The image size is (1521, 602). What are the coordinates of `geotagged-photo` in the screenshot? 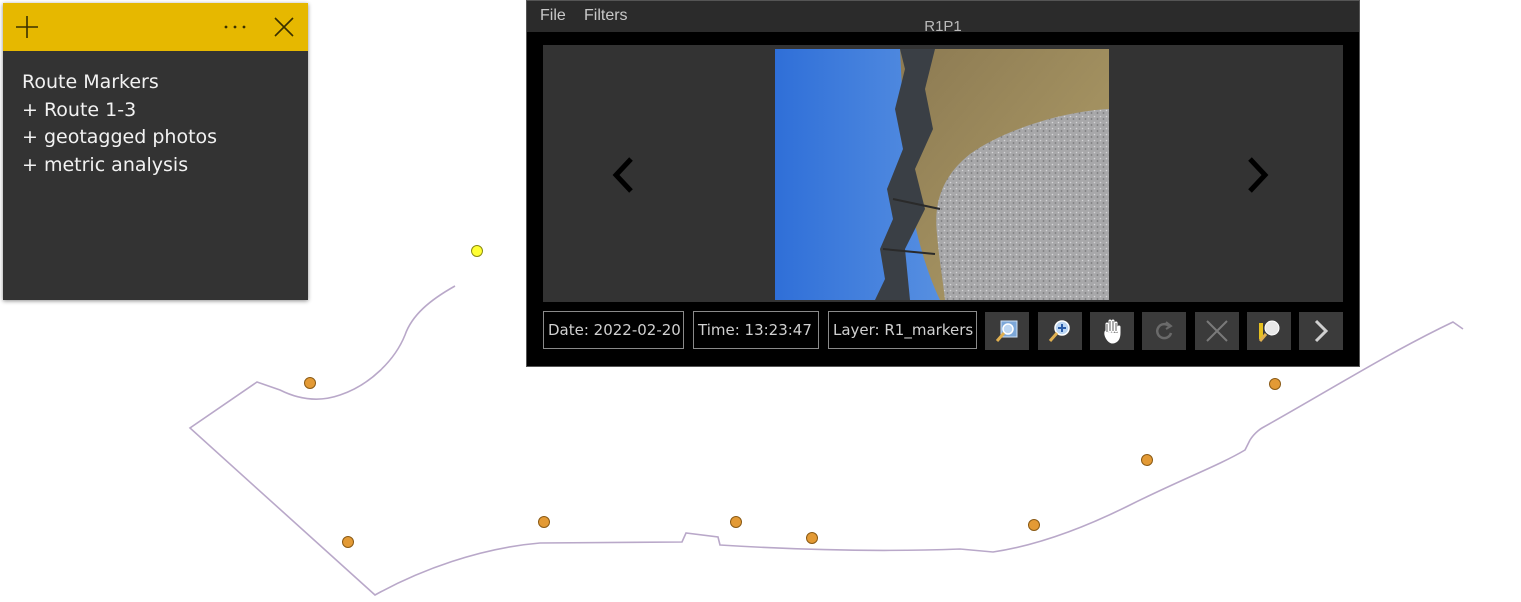 It's located at (942, 174).